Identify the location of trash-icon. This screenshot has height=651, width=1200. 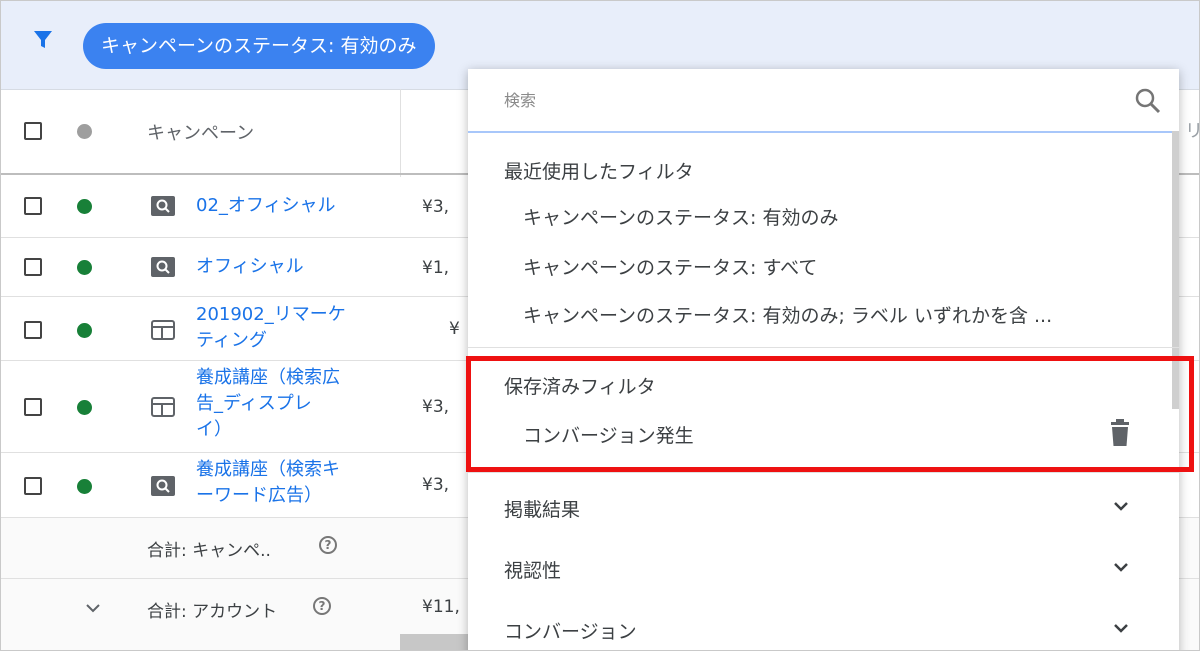
(1120, 433).